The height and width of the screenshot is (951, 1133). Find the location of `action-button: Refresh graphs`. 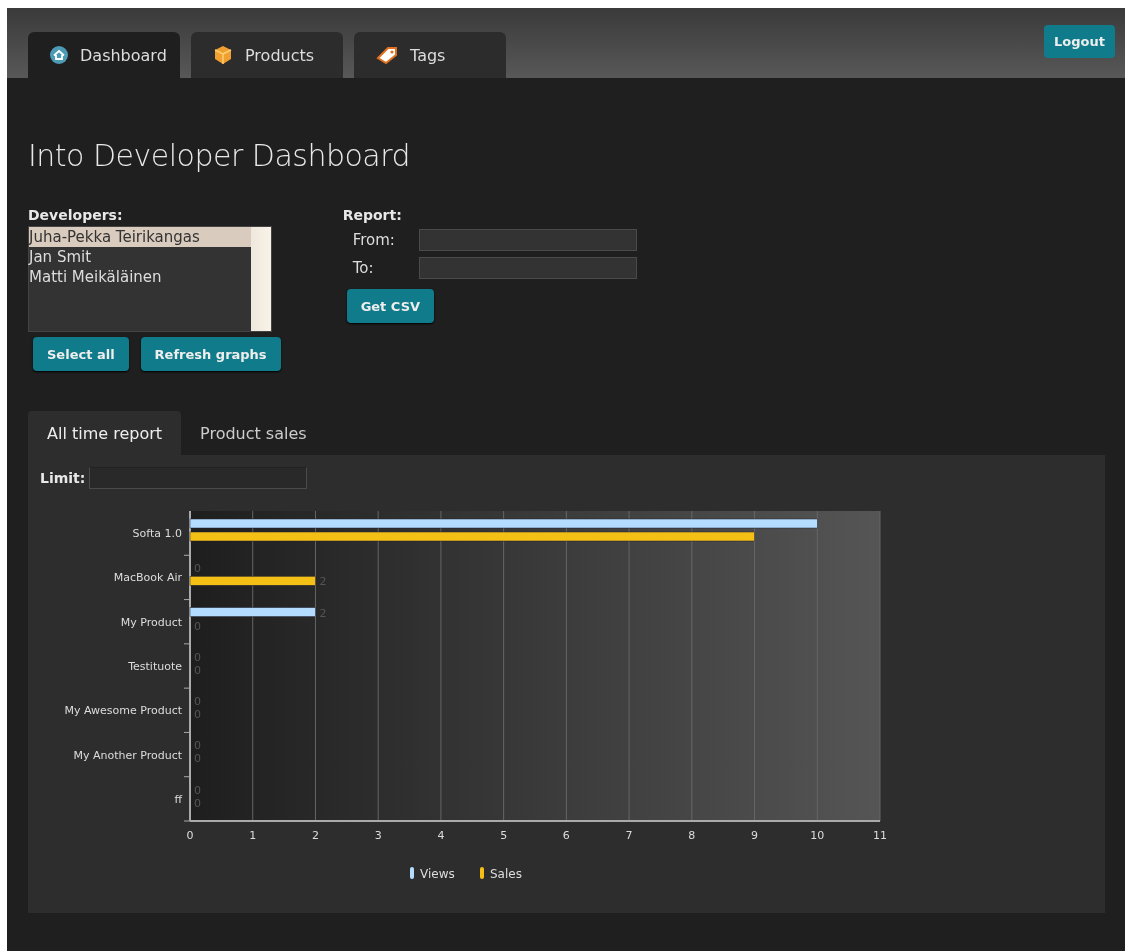

action-button: Refresh graphs is located at coordinates (210, 354).